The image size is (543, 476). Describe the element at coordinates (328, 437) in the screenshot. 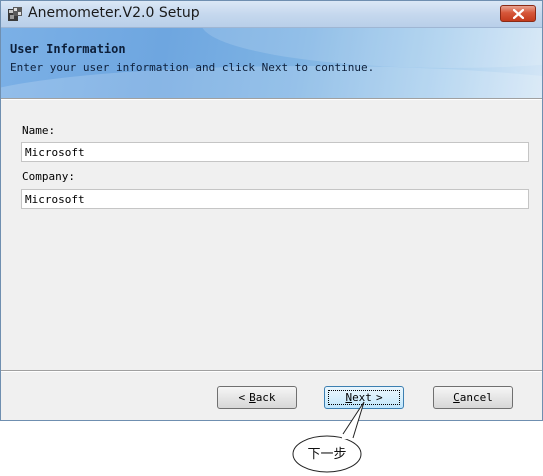

I see `callout-bubble` at that location.